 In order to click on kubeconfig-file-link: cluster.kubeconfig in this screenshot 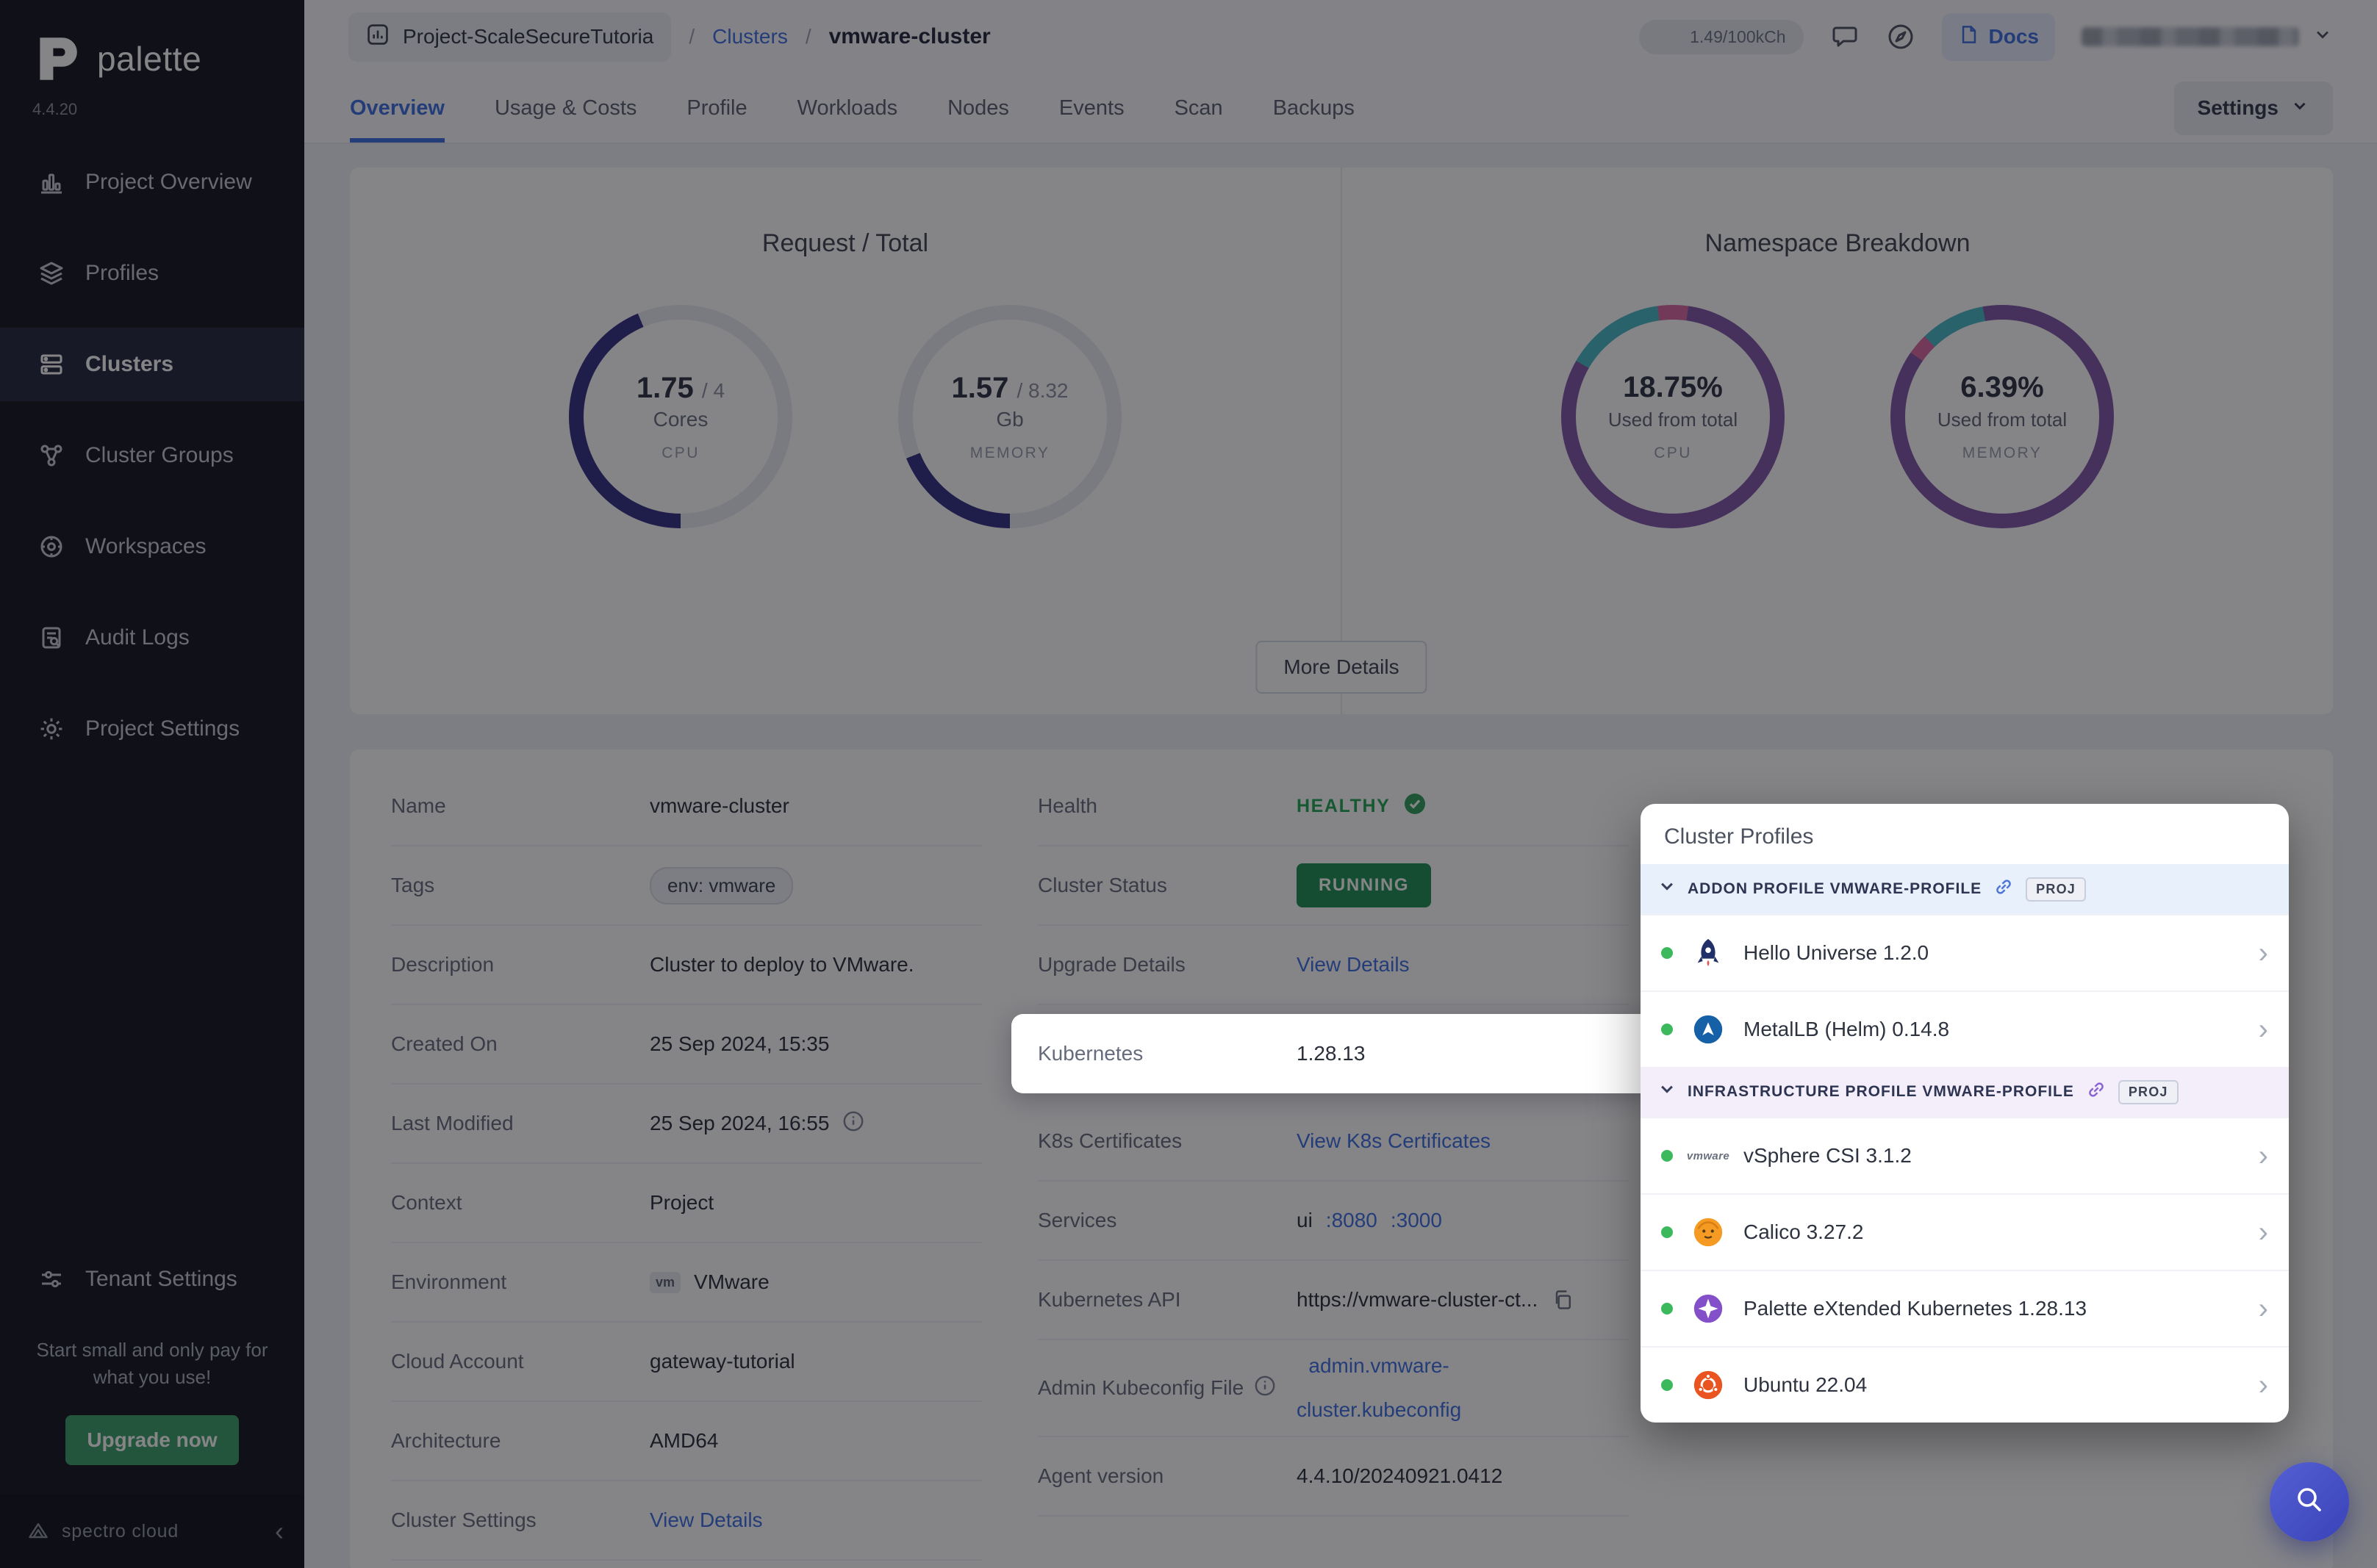, I will do `click(1379, 1410)`.